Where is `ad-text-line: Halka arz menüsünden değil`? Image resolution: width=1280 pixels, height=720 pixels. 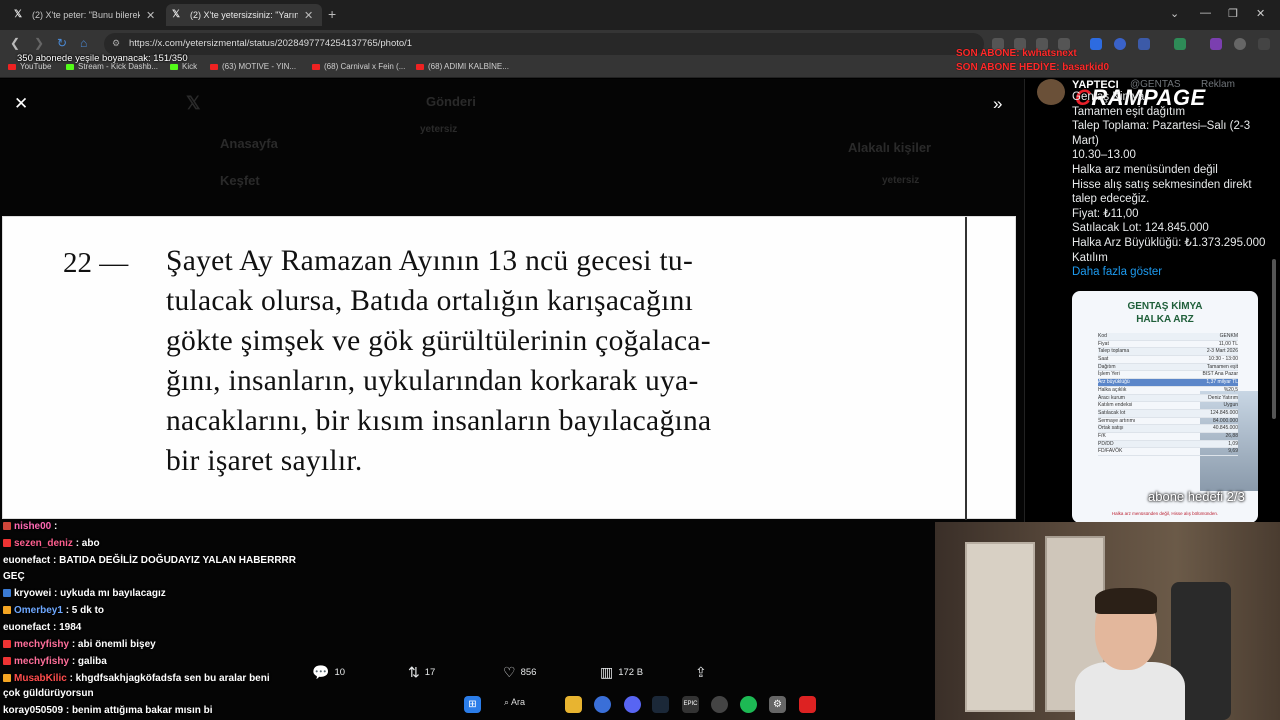
ad-text-line: Halka arz menüsünden değil is located at coordinates (1145, 169).